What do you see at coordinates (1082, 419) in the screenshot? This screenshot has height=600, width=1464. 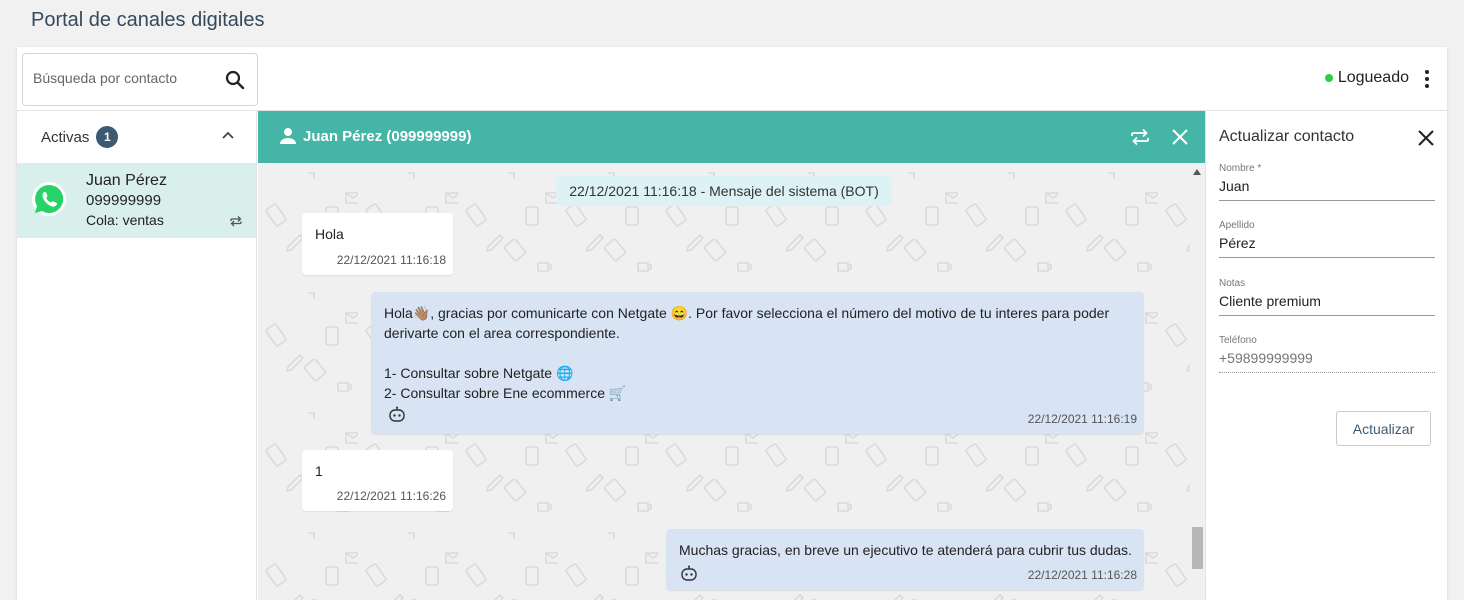 I see `message-time: 22/12/2021 11:16:19` at bounding box center [1082, 419].